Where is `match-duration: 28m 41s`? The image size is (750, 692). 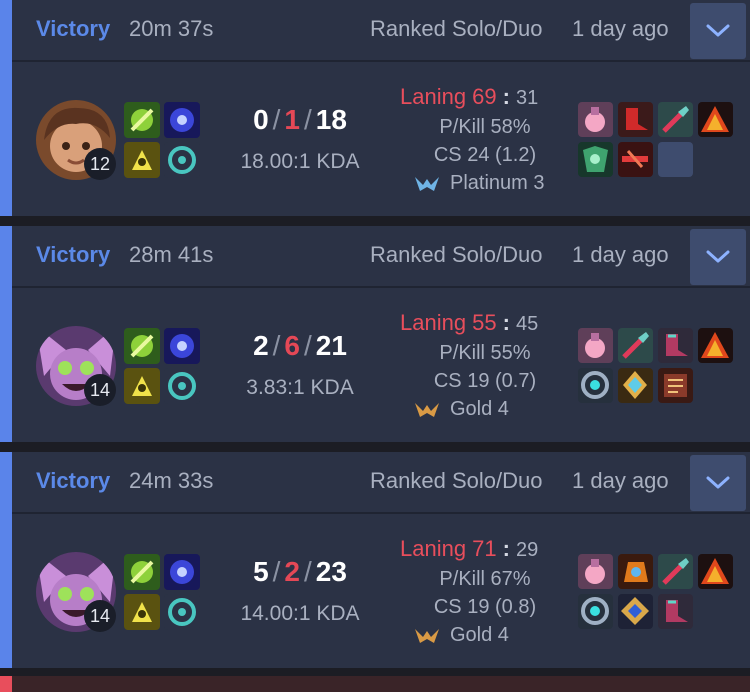
match-duration: 28m 41s is located at coordinates (171, 254).